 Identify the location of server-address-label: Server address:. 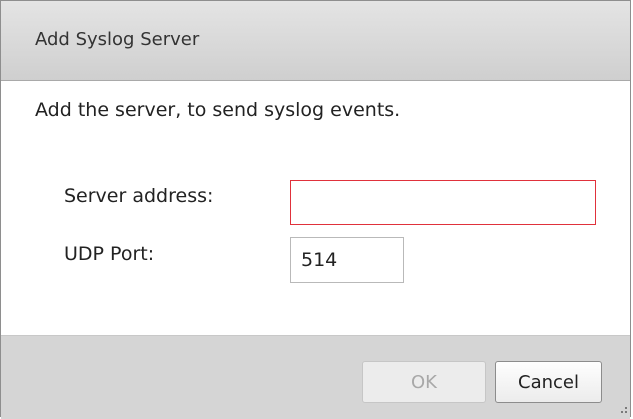
(139, 196).